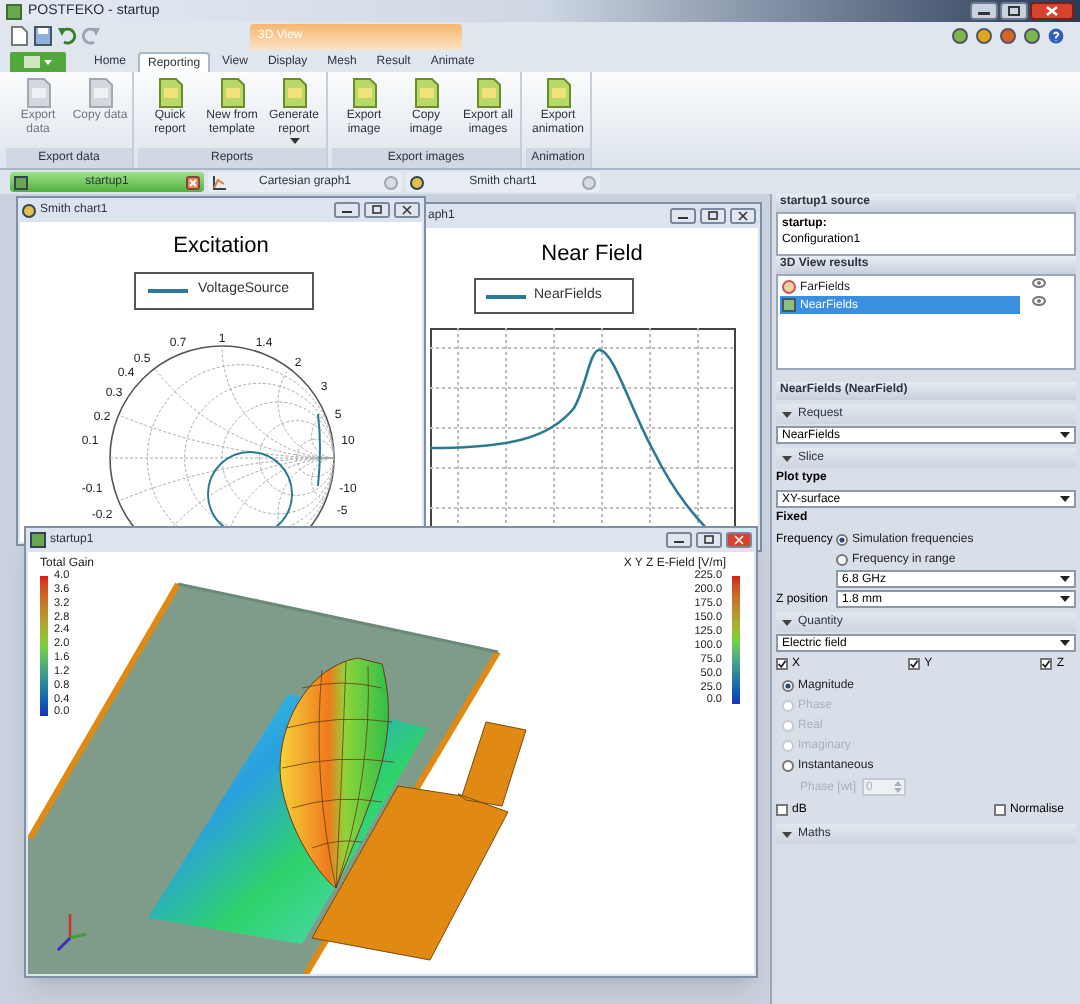 Image resolution: width=1080 pixels, height=1004 pixels. I want to click on spinner-arrows-icon, so click(898, 787).